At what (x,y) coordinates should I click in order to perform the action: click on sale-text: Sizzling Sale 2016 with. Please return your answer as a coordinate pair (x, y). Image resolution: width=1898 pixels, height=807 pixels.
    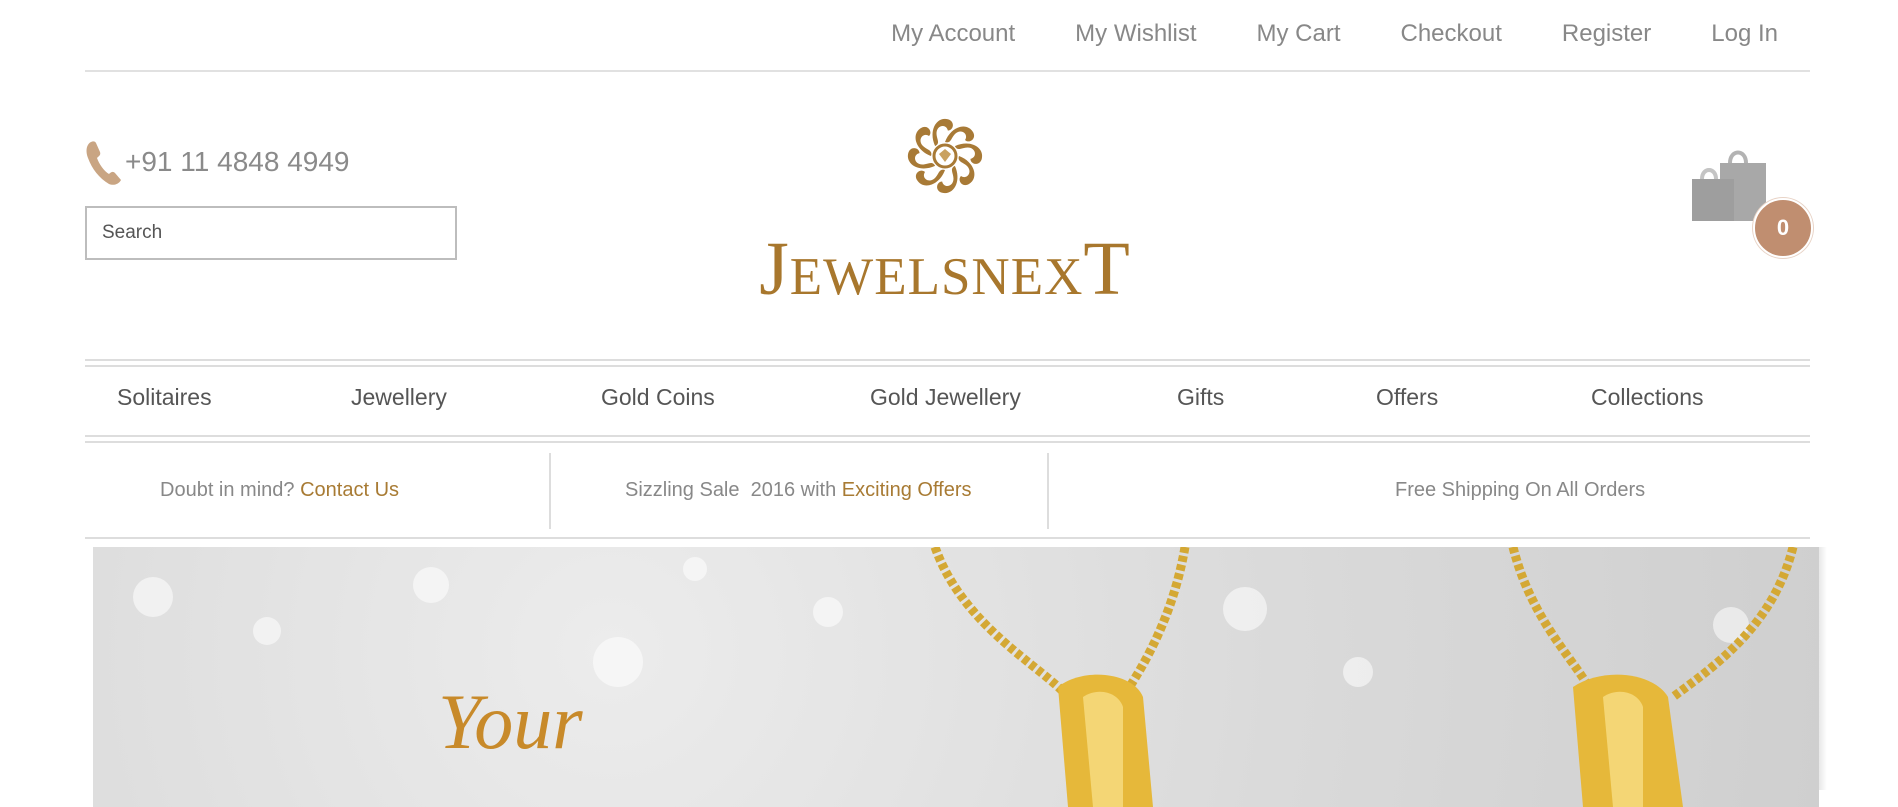
    Looking at the image, I should click on (731, 490).